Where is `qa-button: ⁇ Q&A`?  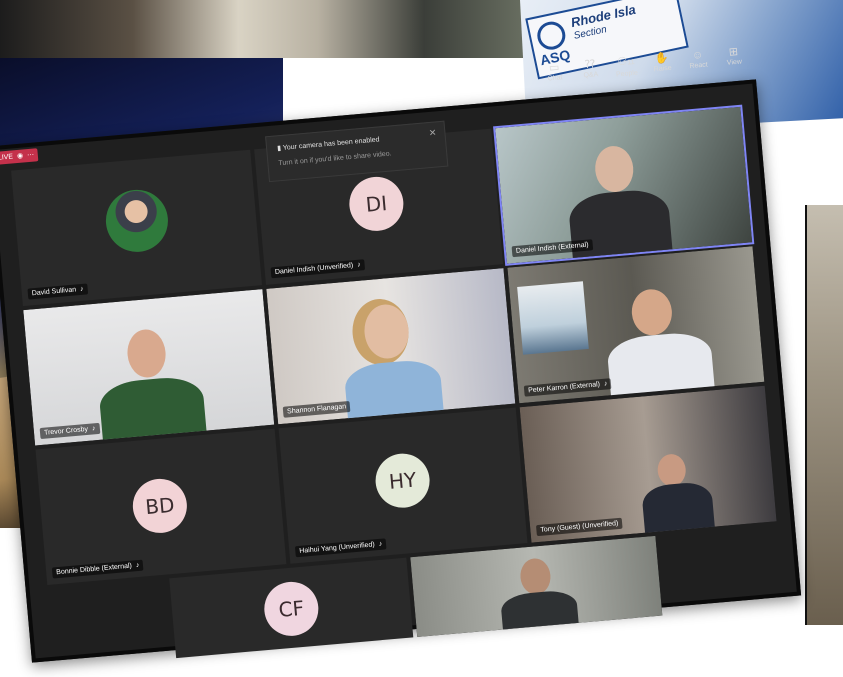 qa-button: ⁇ Q&A is located at coordinates (590, 69).